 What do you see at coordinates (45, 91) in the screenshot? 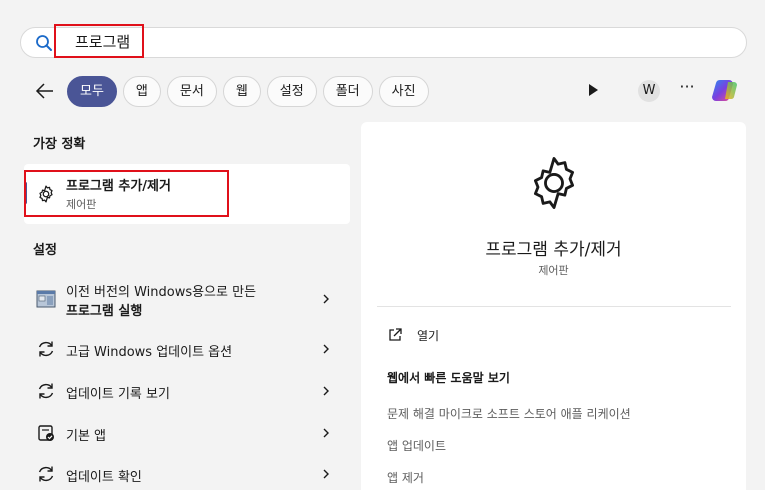
I see `back-arrow-icon` at bounding box center [45, 91].